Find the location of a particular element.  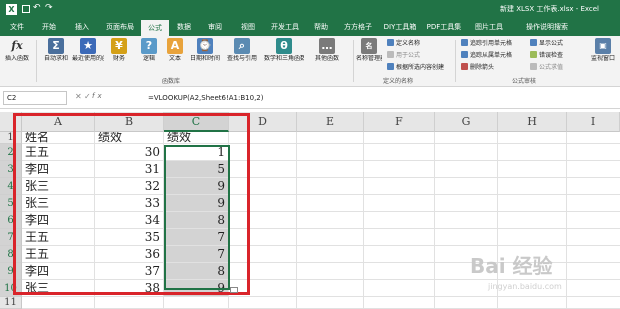

tab-10: 帮助 is located at coordinates (321, 27).